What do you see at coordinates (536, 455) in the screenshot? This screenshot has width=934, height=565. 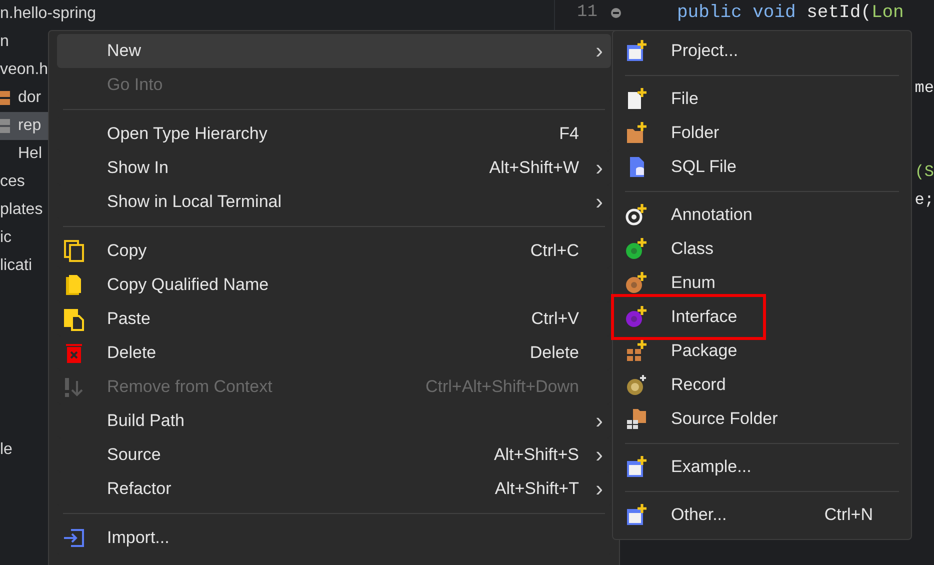 I see `shortcut-label: Alt+Shift+S` at bounding box center [536, 455].